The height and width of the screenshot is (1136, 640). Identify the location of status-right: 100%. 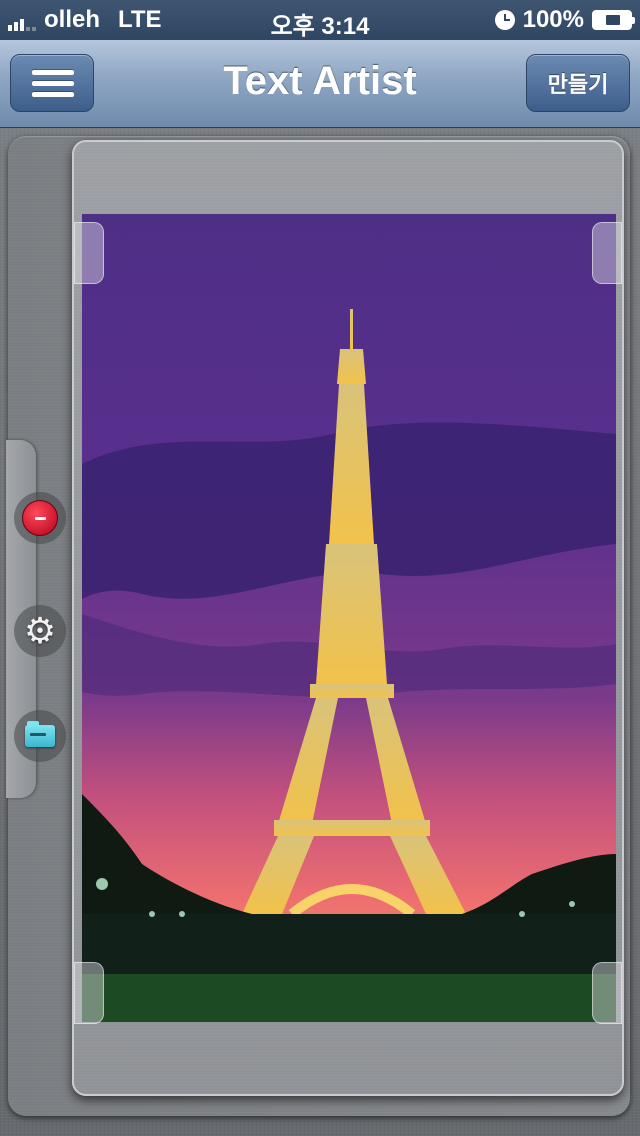
(564, 20).